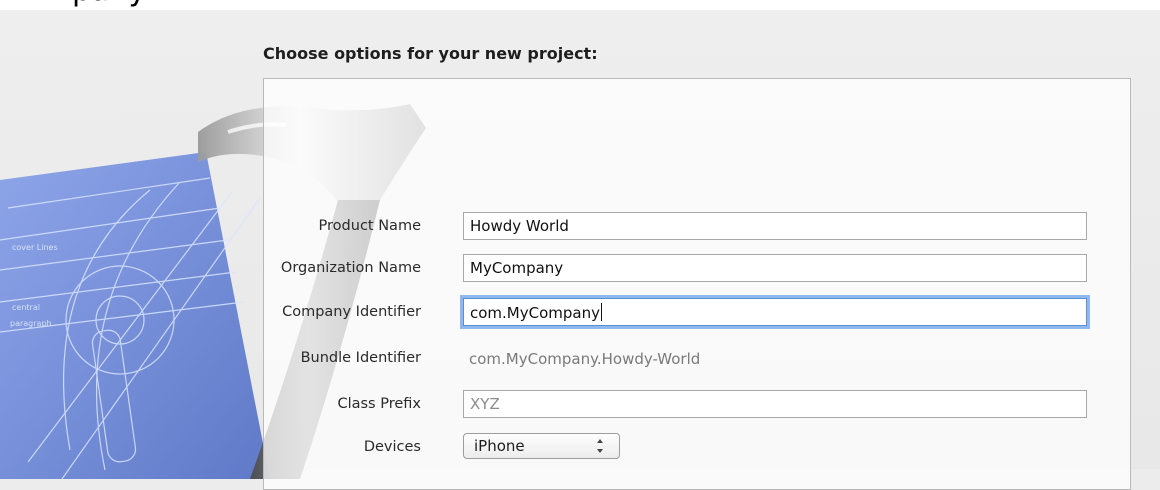 The image size is (1160, 490). Describe the element at coordinates (535, 313) in the screenshot. I see `company-identifier-value: com.MyCompany` at that location.